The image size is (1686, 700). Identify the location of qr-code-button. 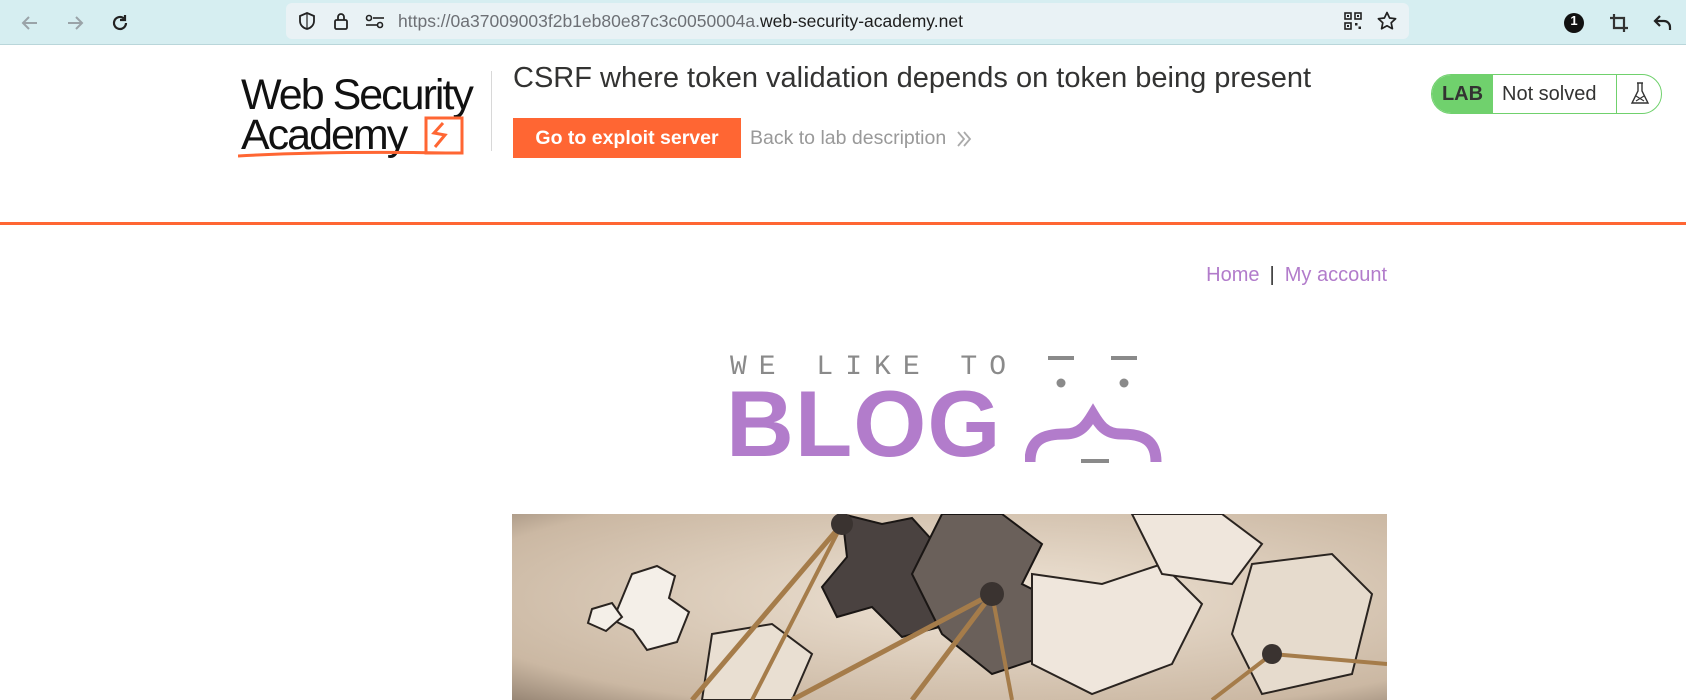
(1353, 21).